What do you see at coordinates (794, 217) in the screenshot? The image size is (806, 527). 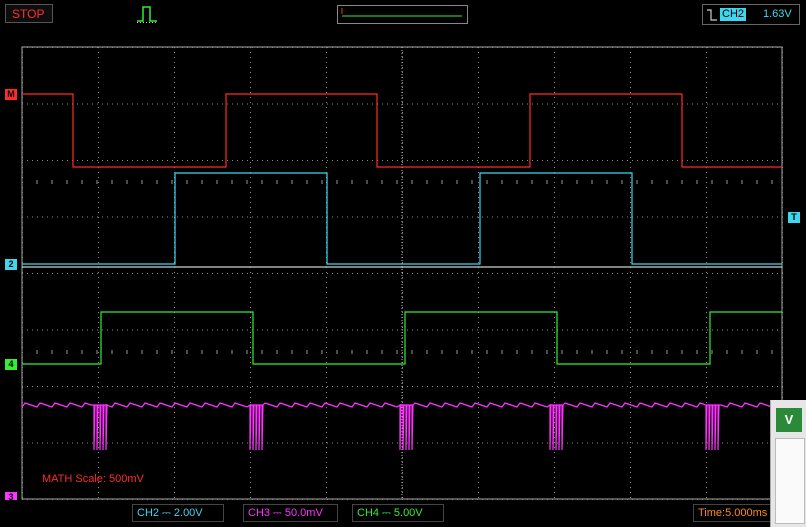 I see `trigger-level-marker: T` at bounding box center [794, 217].